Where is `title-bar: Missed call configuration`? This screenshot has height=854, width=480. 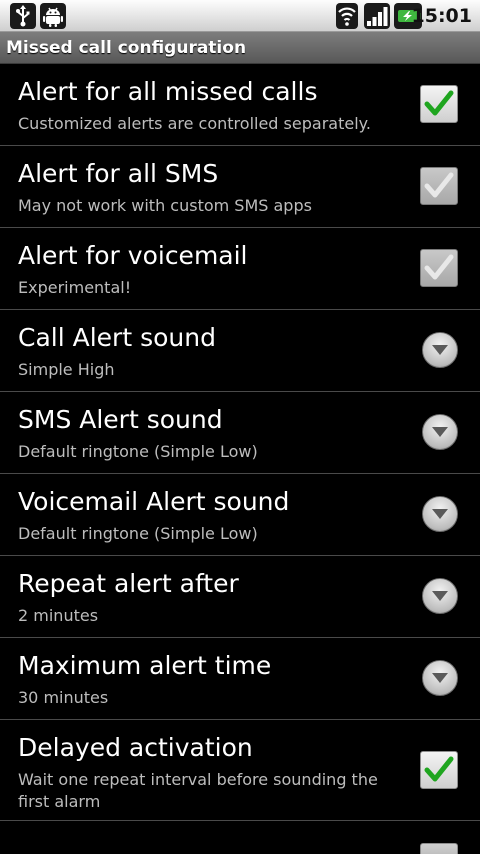 title-bar: Missed call configuration is located at coordinates (240, 48).